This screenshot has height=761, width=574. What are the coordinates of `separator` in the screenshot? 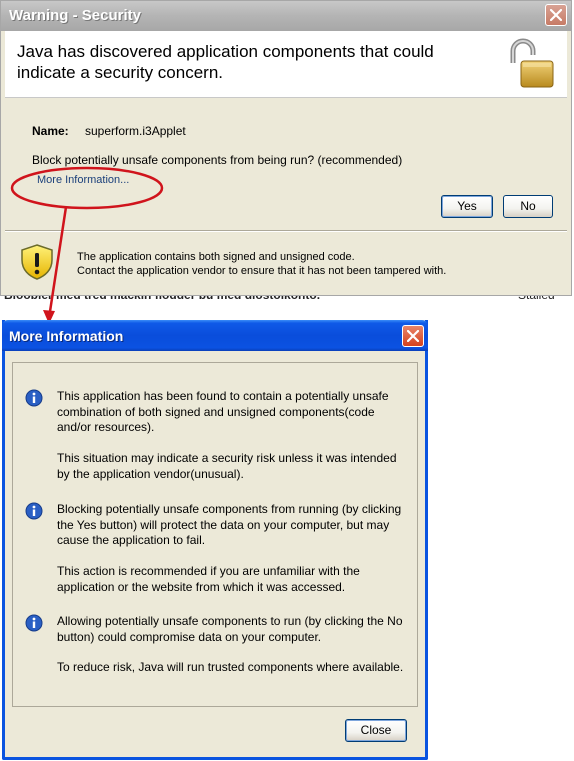 It's located at (286, 231).